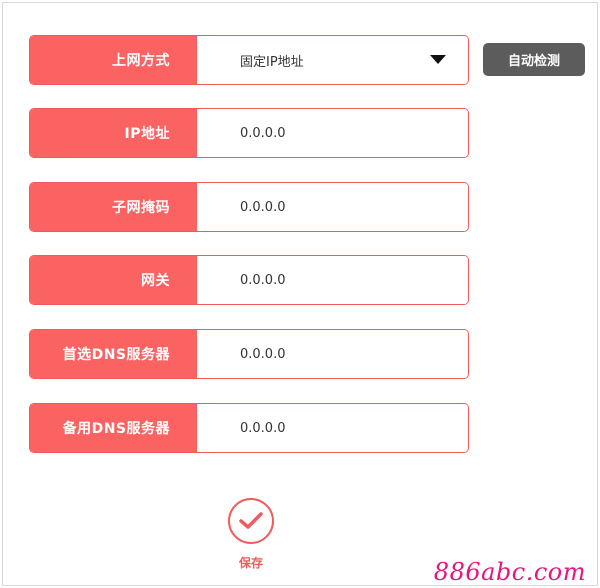 The width and height of the screenshot is (600, 588). I want to click on primary-dns-row: 首选DNS服务器 0.0.0.0, so click(249, 354).